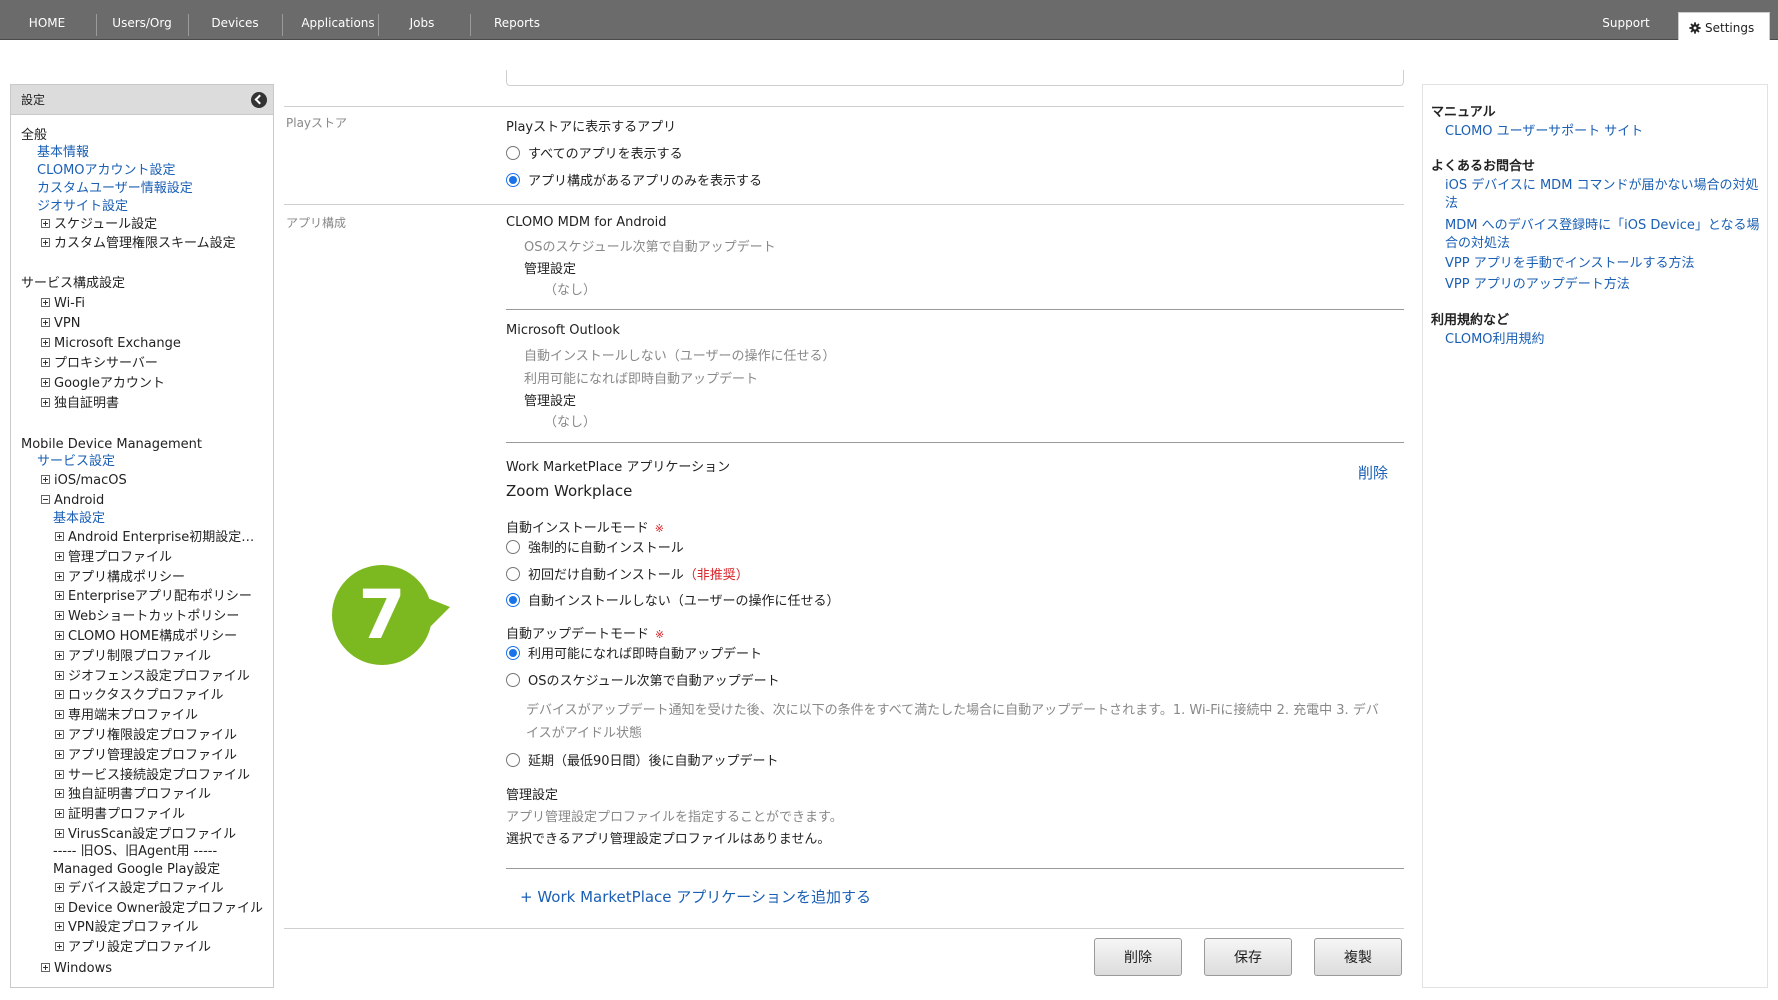 The width and height of the screenshot is (1778, 1000). Describe the element at coordinates (1358, 957) in the screenshot. I see `duplicate-button: 複製` at that location.